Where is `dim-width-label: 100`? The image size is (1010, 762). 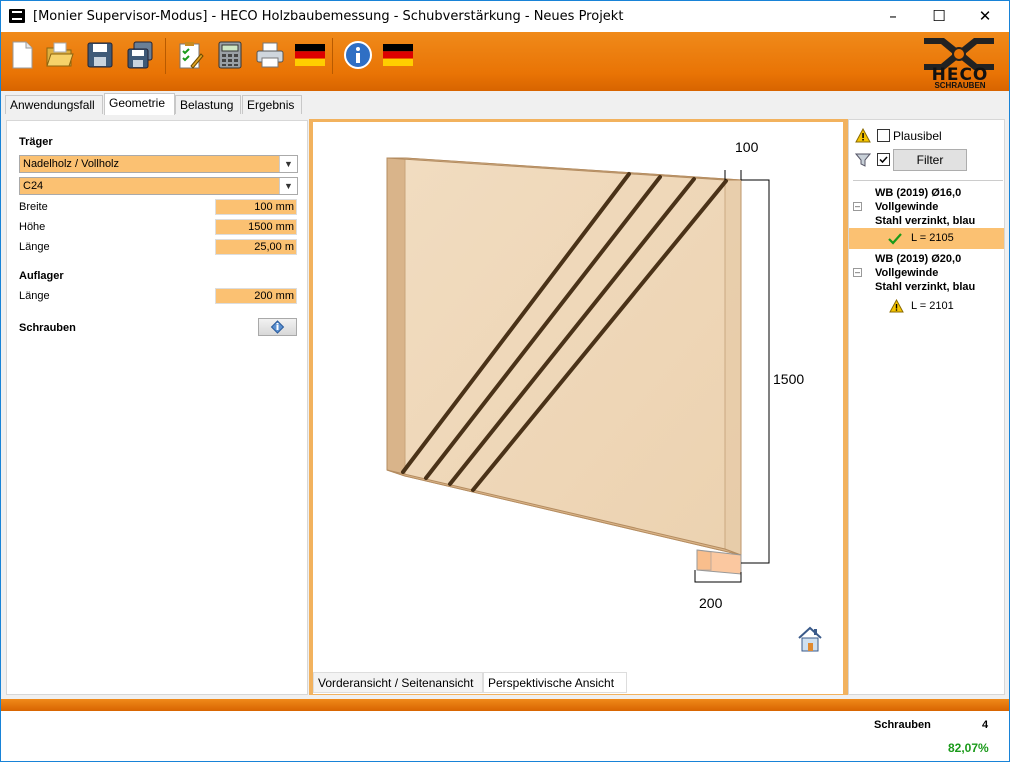 dim-width-label: 100 is located at coordinates (747, 147).